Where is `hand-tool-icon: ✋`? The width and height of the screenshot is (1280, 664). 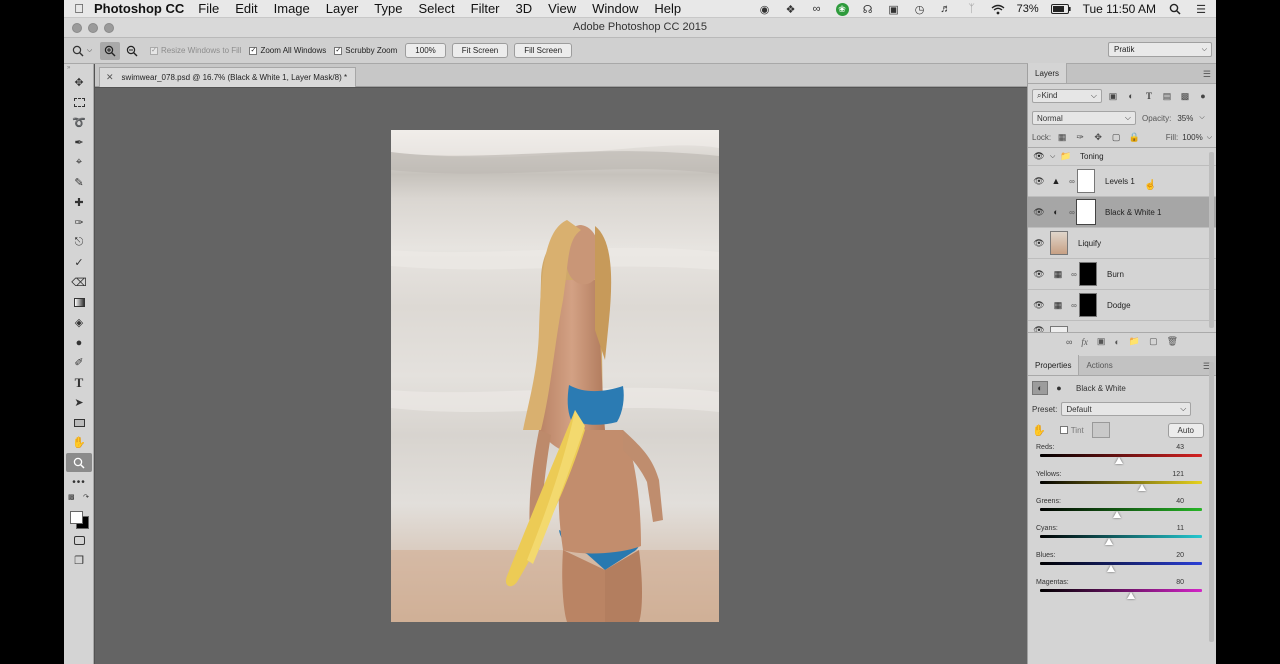
hand-tool-icon: ✋ is located at coordinates (79, 442).